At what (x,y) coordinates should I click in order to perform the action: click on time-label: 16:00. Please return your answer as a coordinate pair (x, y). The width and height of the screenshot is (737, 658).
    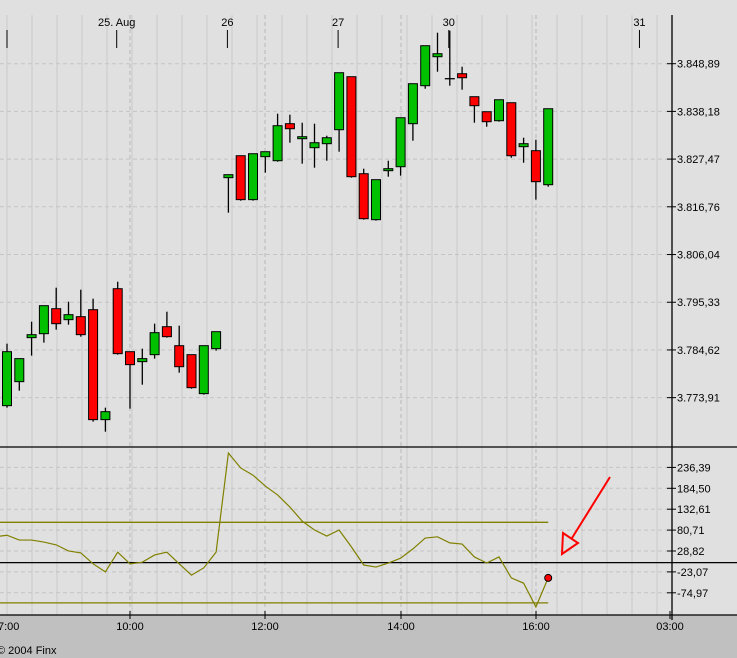
    Looking at the image, I should click on (536, 627).